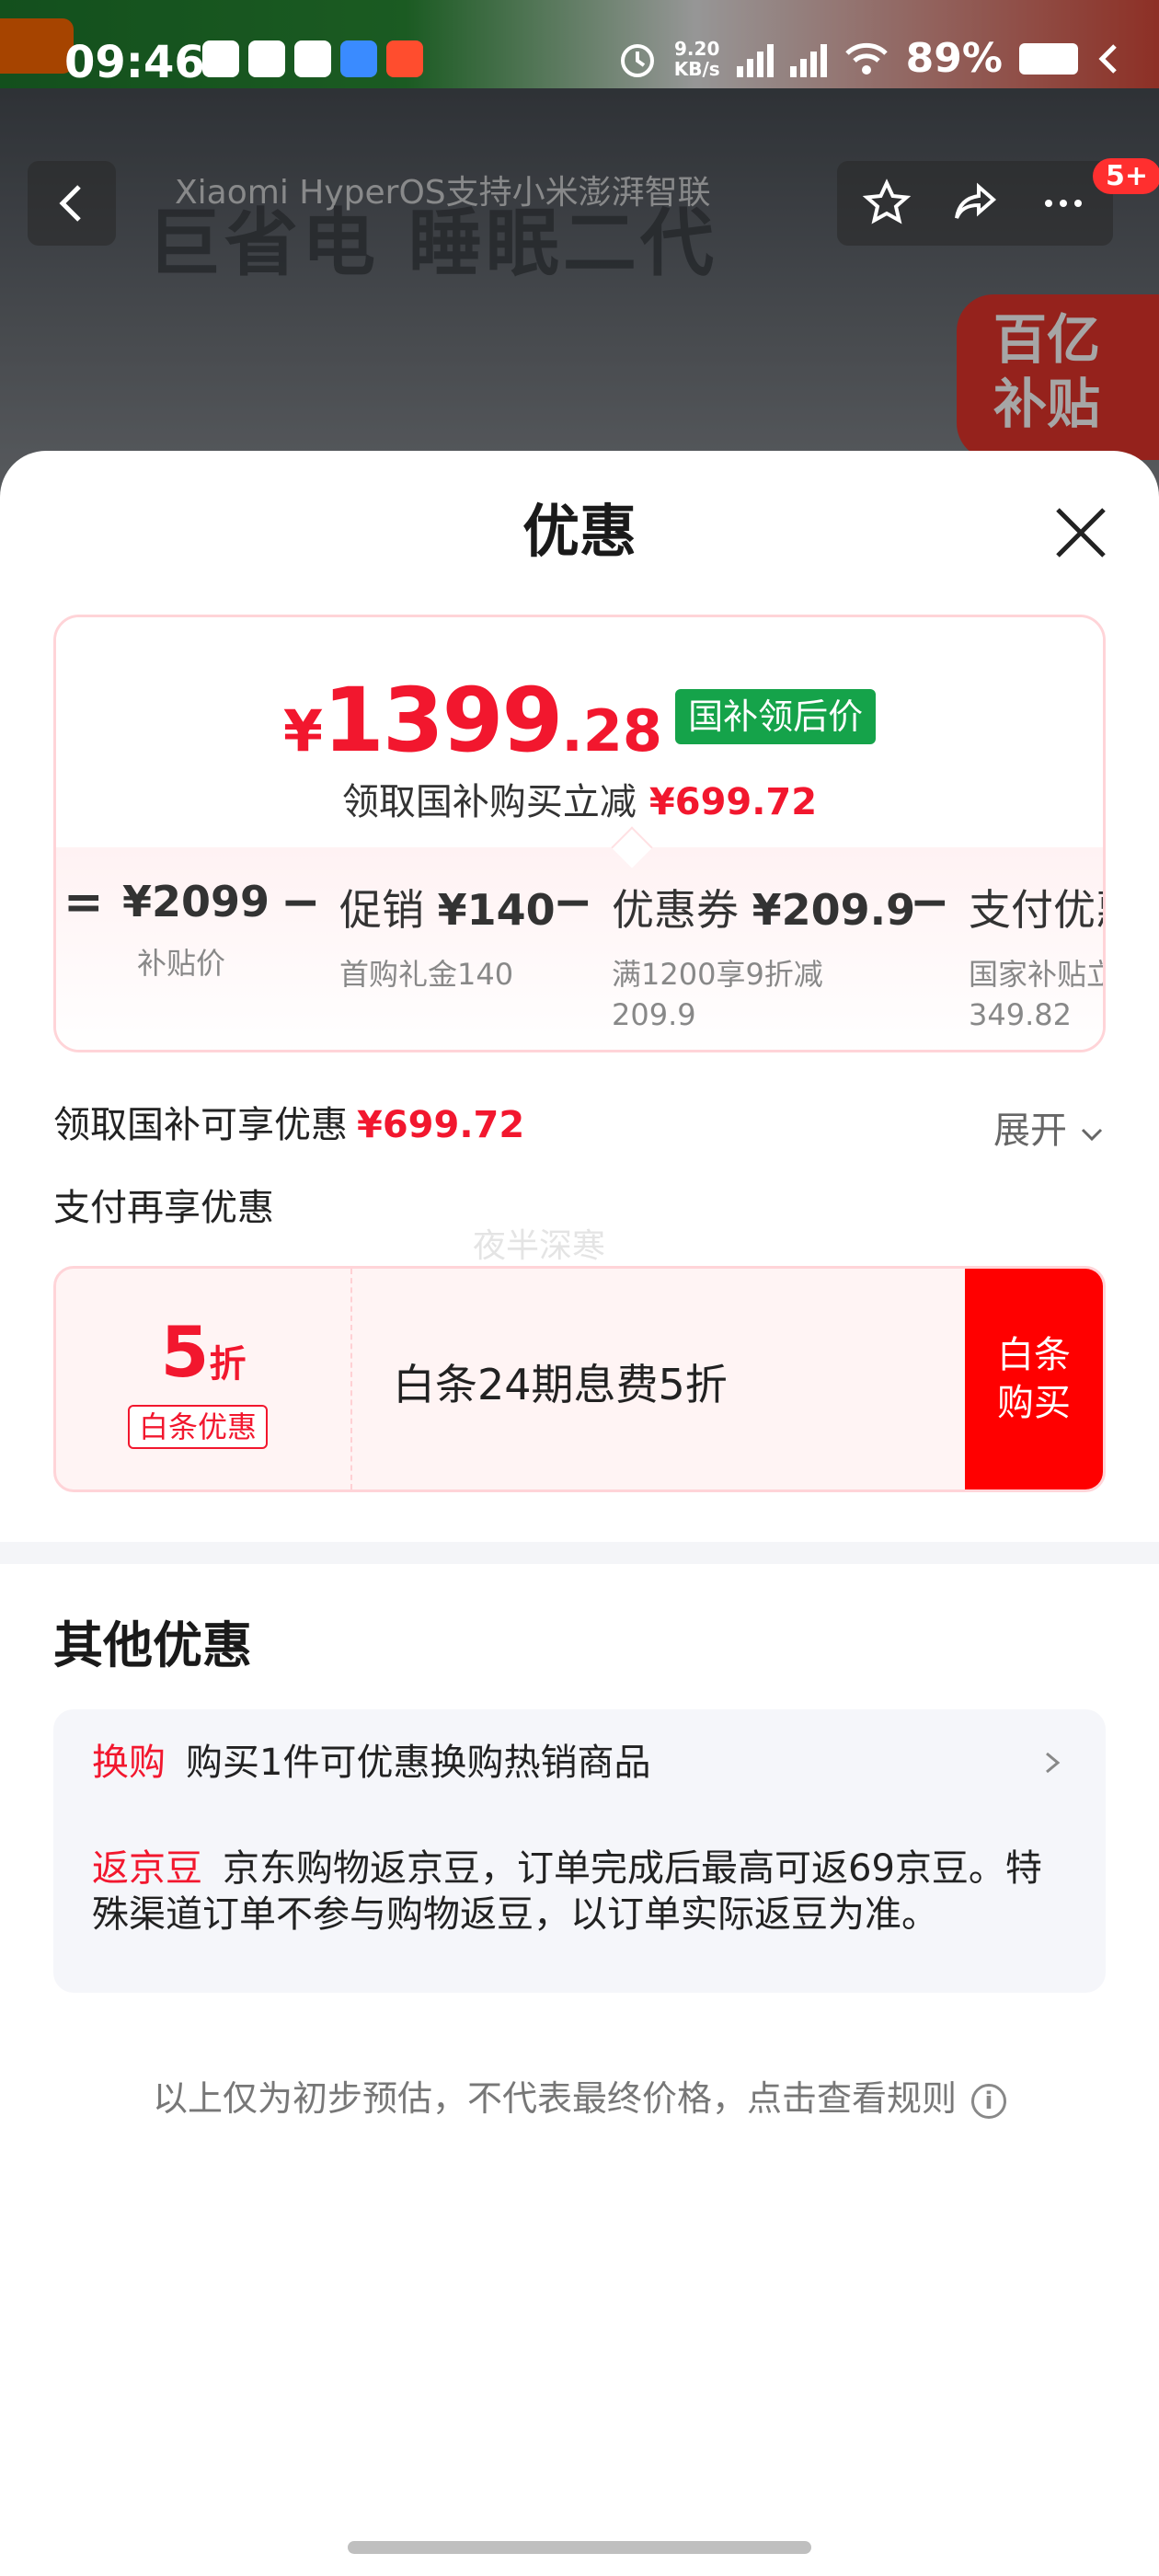  I want to click on battery-icon, so click(1048, 58).